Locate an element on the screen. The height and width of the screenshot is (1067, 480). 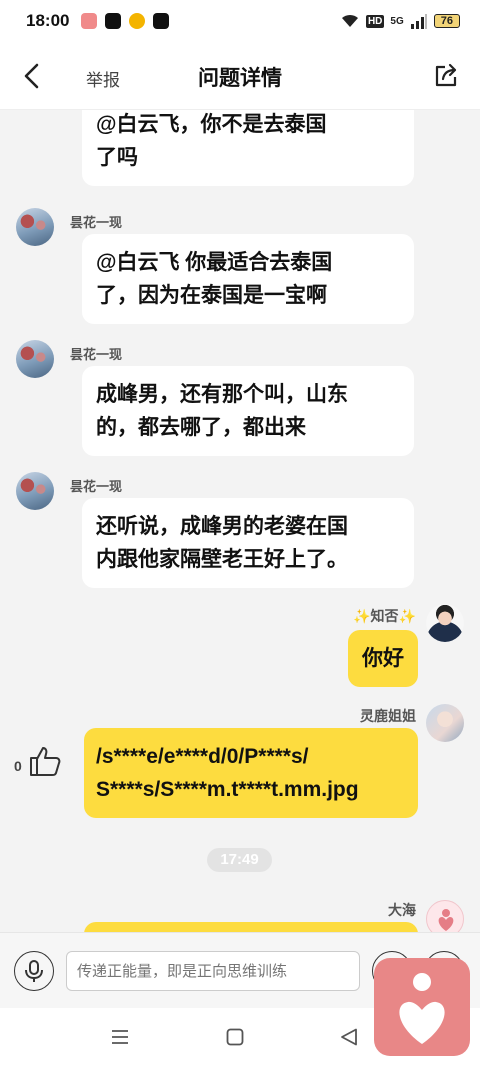
like-area: 0 is located at coordinates (39, 762).